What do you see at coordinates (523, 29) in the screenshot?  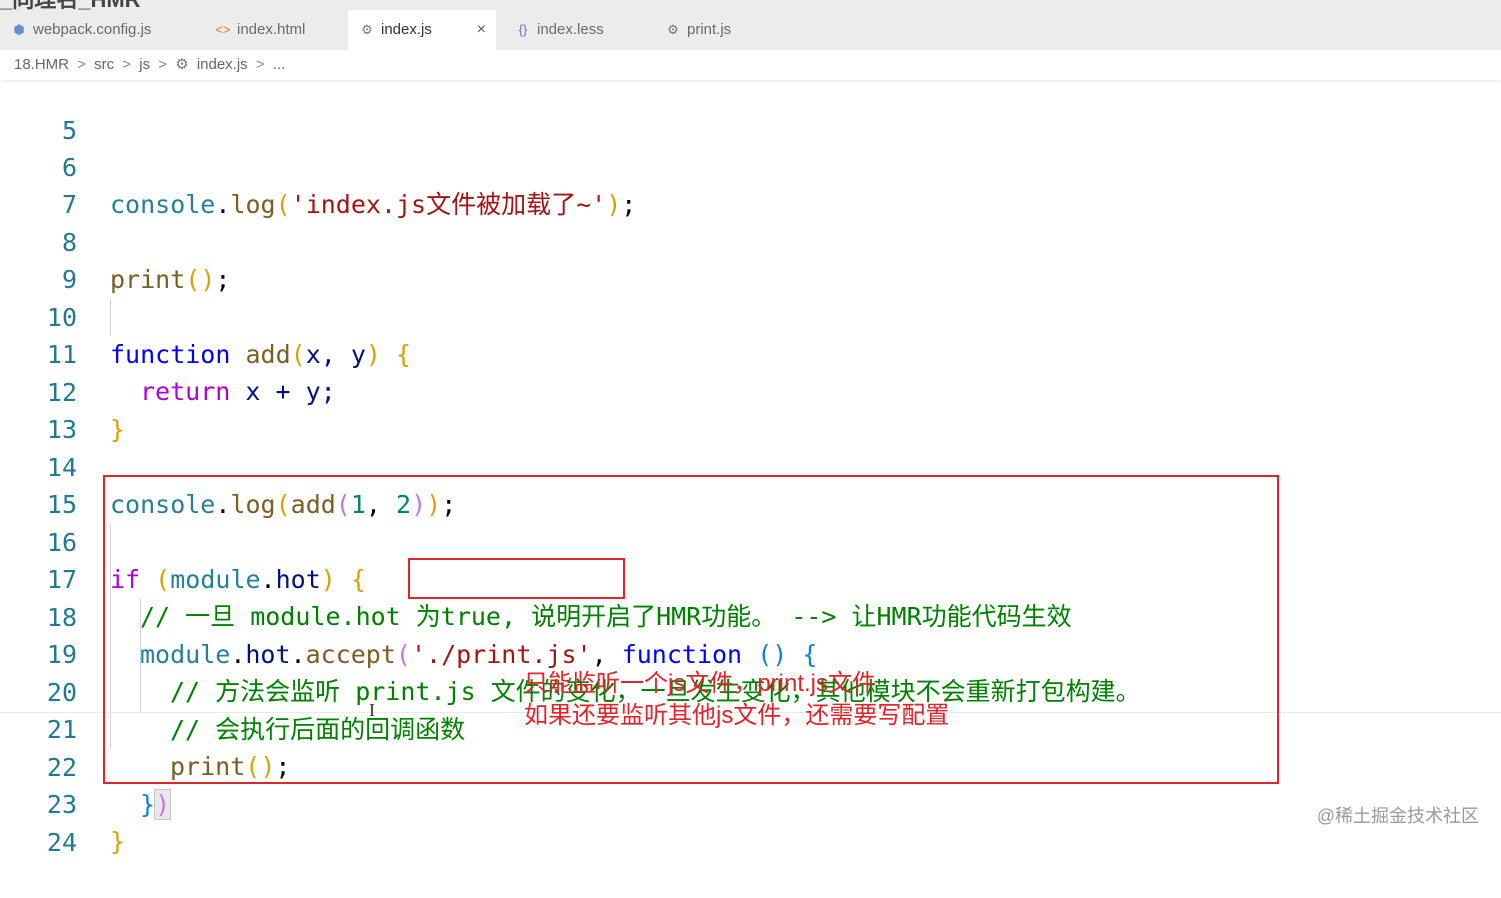 I see `braces-icon: {}` at bounding box center [523, 29].